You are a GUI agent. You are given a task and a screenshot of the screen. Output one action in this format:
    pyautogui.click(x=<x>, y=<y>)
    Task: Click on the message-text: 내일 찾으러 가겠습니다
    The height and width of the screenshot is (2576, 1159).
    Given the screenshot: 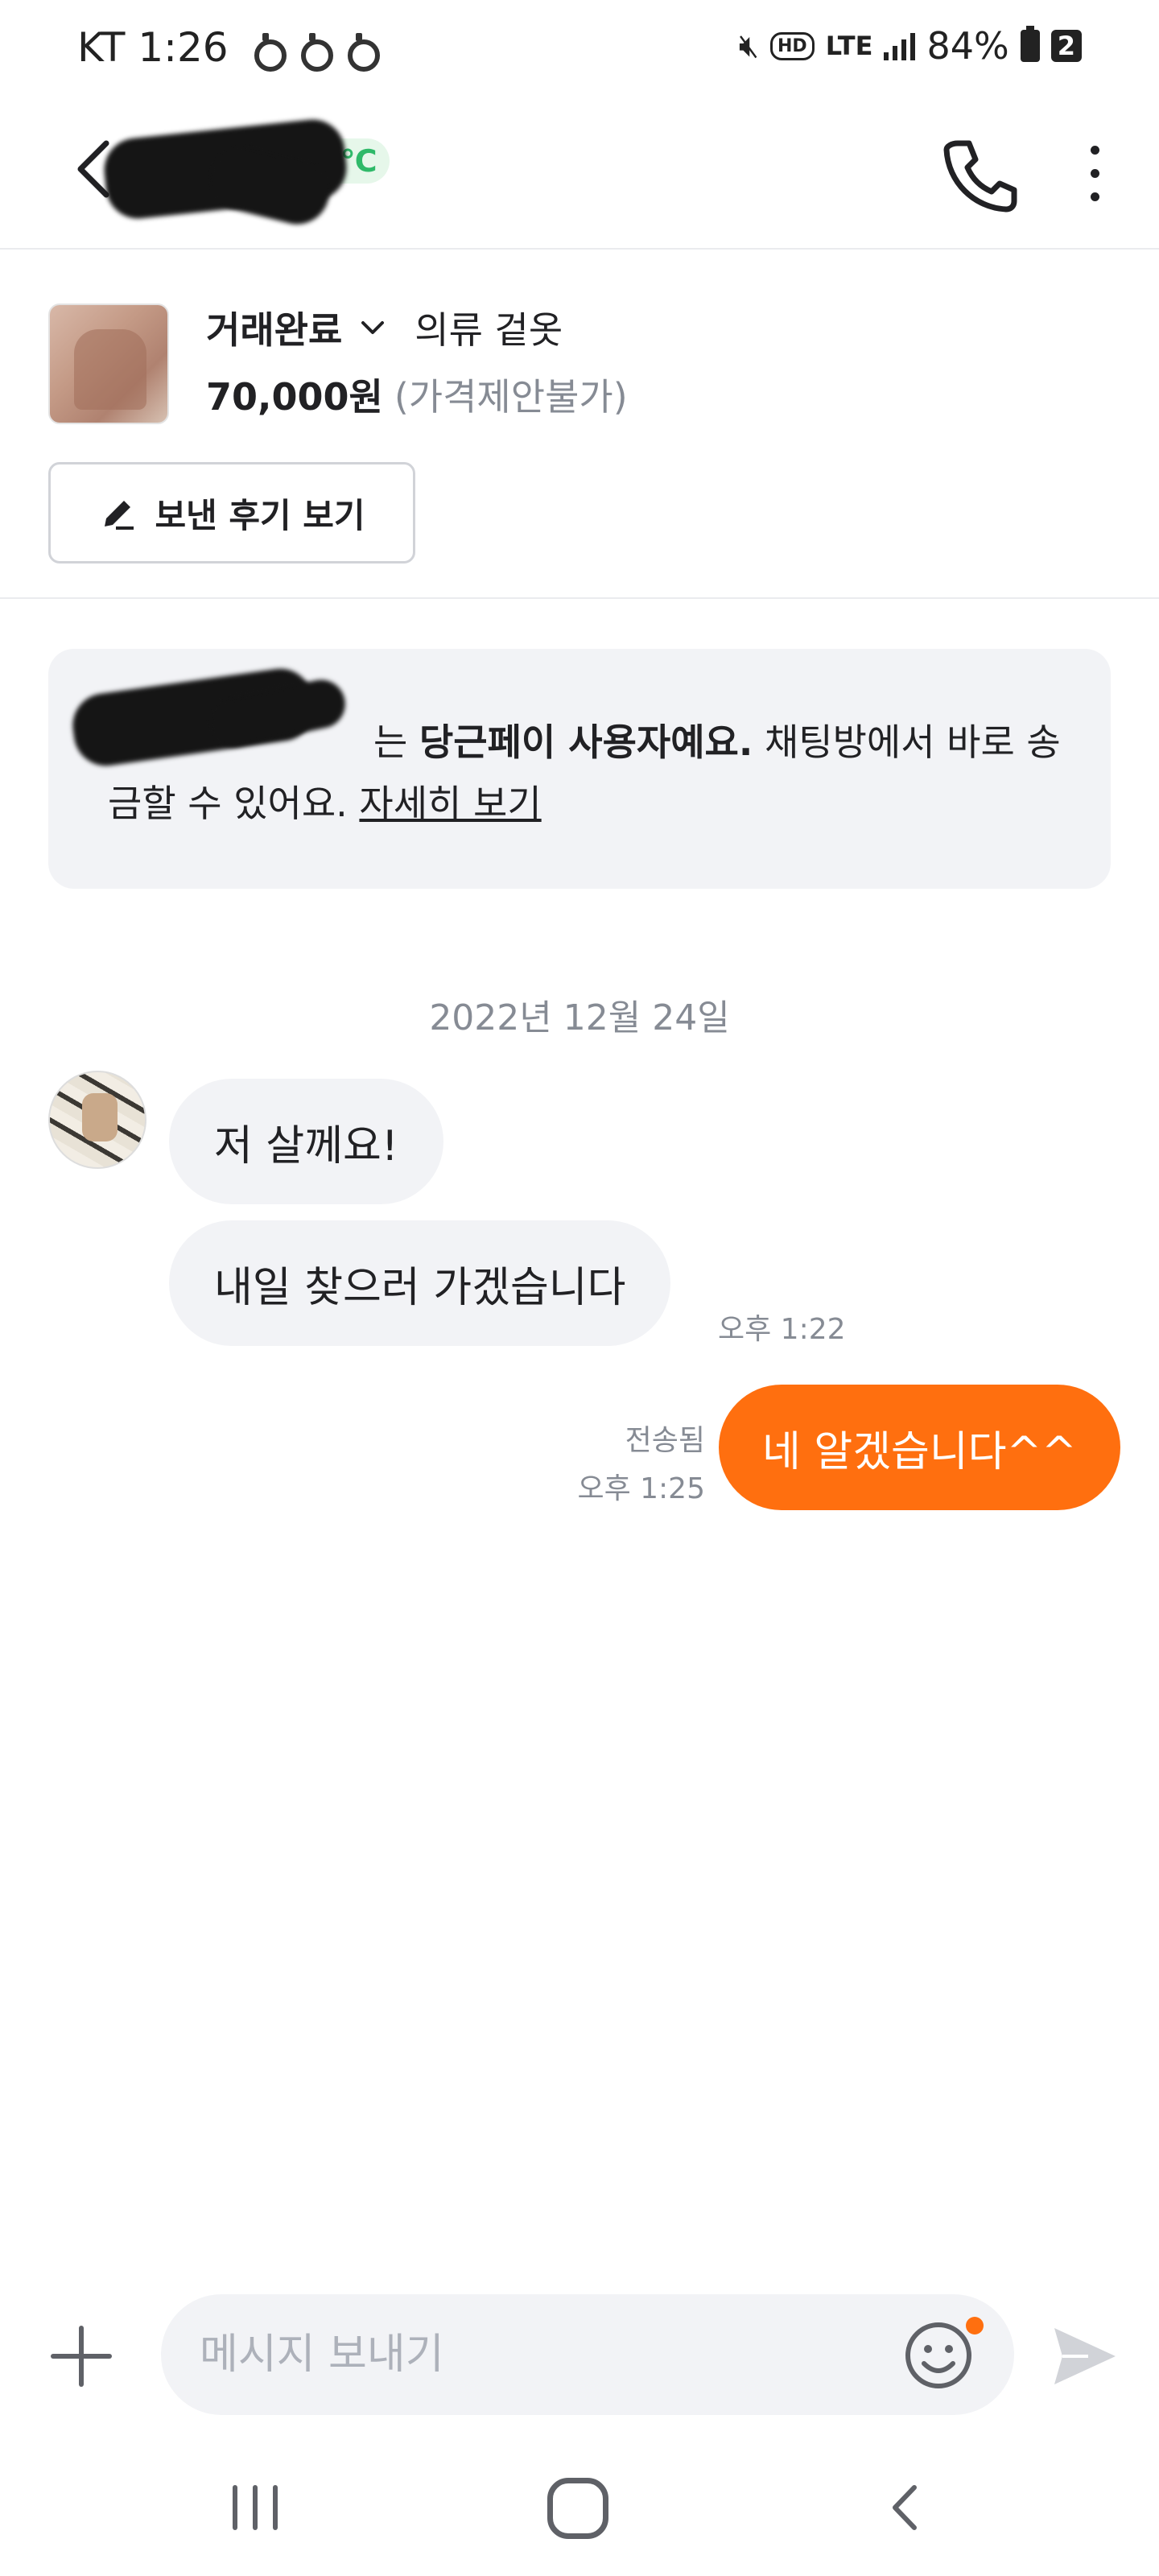 What is the action you would take?
    pyautogui.click(x=420, y=1287)
    